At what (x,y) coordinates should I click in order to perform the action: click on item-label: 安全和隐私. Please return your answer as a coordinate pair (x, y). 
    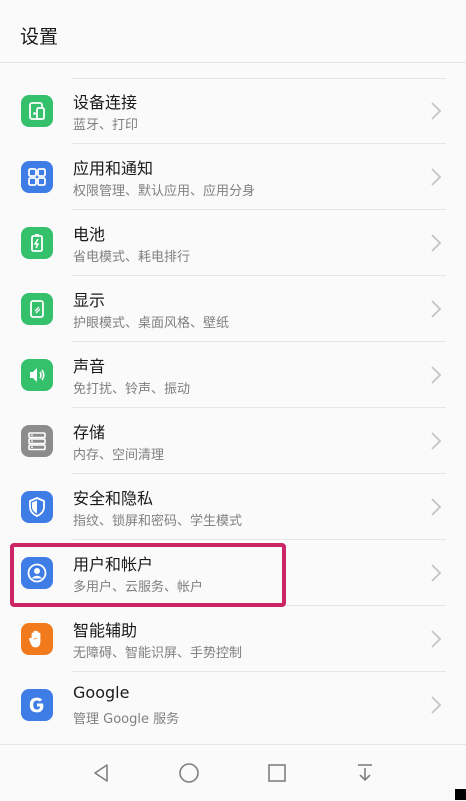
    Looking at the image, I should click on (113, 498).